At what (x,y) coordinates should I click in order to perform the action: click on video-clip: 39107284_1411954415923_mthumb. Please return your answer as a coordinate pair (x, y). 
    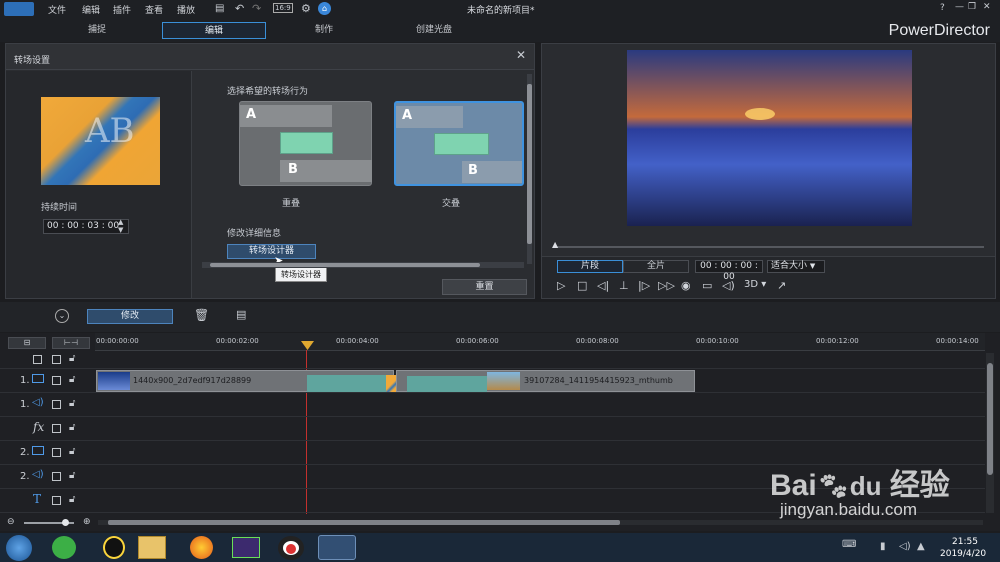
    Looking at the image, I should click on (545, 381).